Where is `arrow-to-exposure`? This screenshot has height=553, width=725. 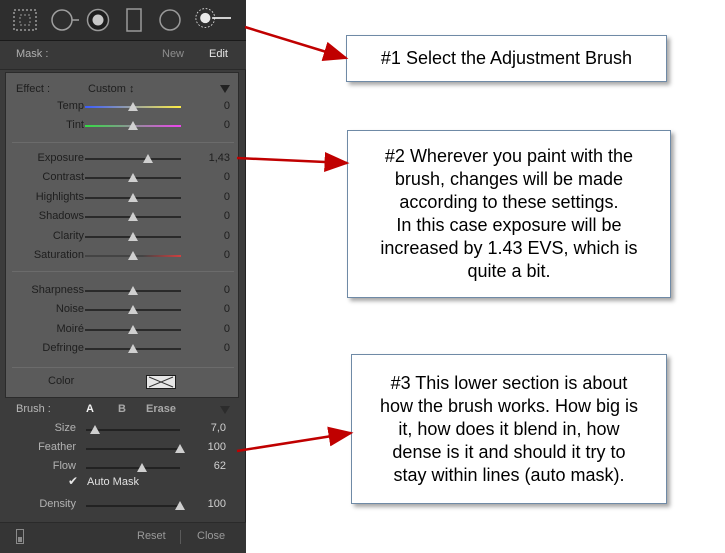
arrow-to-exposure is located at coordinates (293, 161).